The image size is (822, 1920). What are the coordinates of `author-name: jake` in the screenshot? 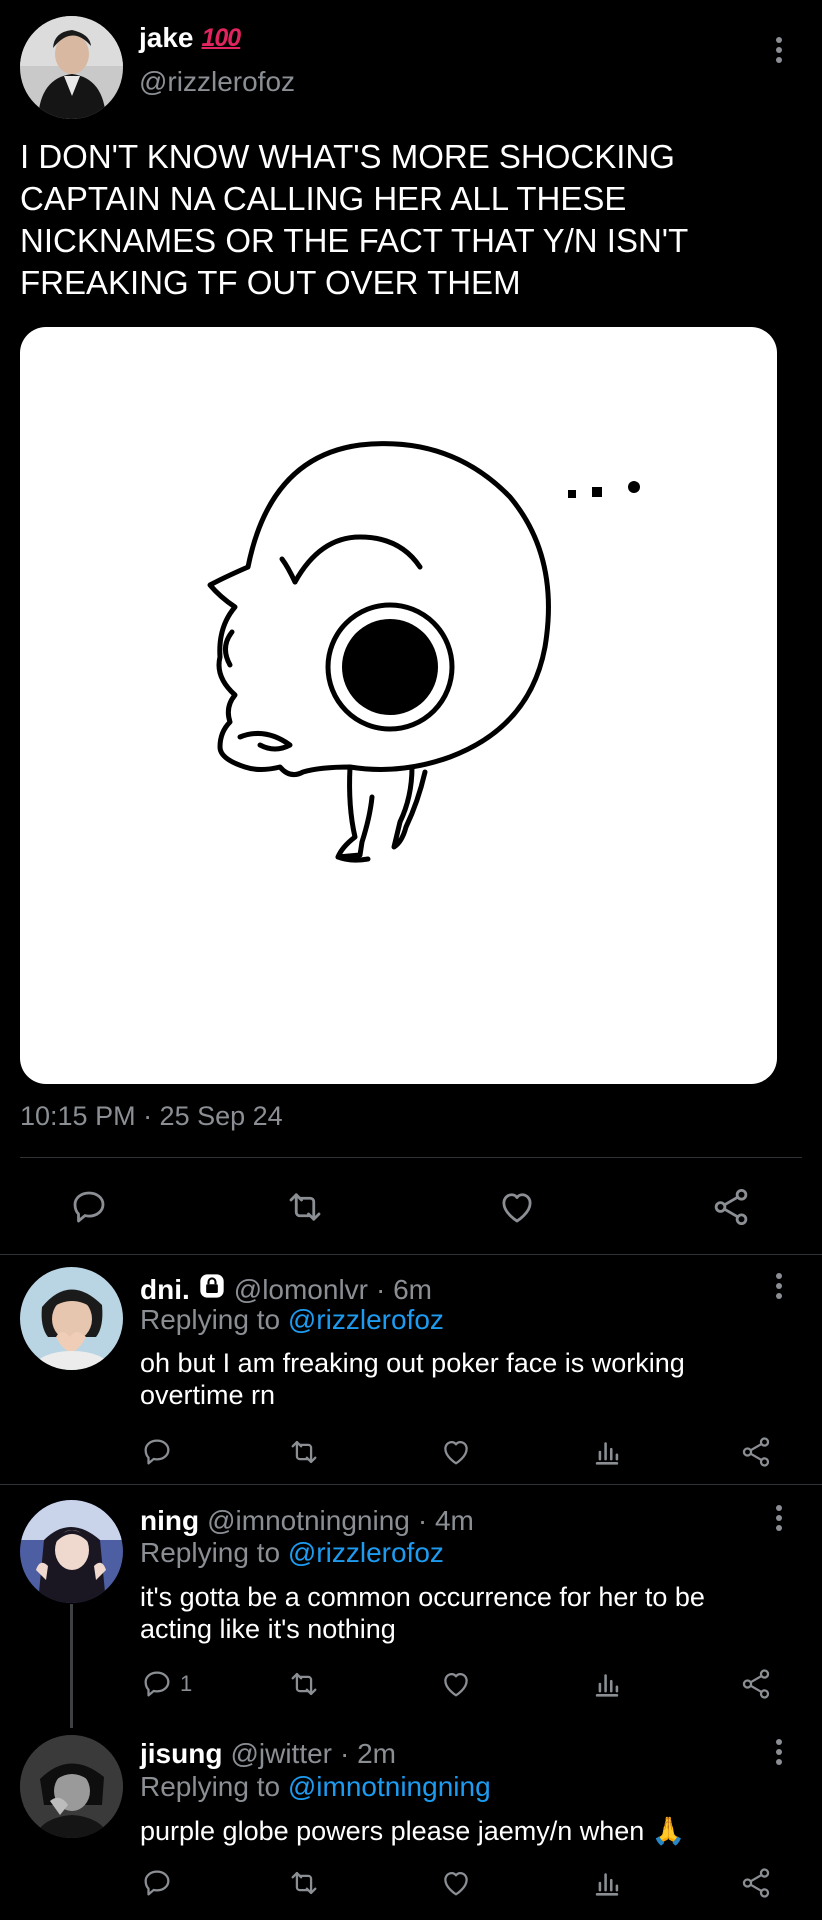 It's located at (166, 38).